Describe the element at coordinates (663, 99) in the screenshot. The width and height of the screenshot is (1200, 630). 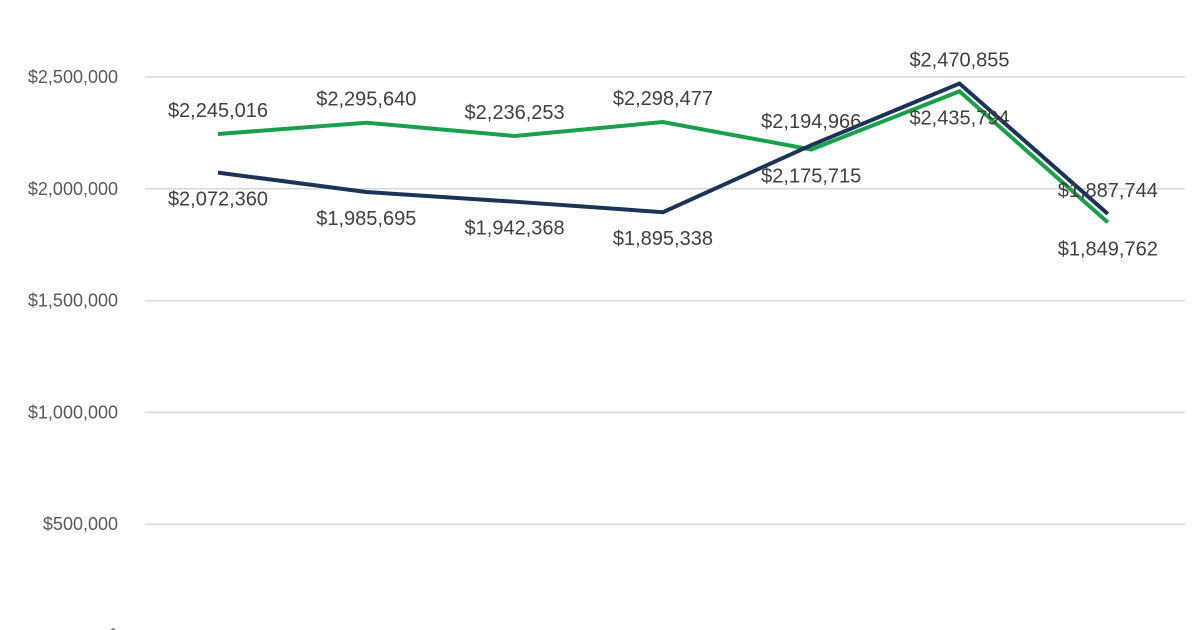
I see `data-label: $2,298,477` at that location.